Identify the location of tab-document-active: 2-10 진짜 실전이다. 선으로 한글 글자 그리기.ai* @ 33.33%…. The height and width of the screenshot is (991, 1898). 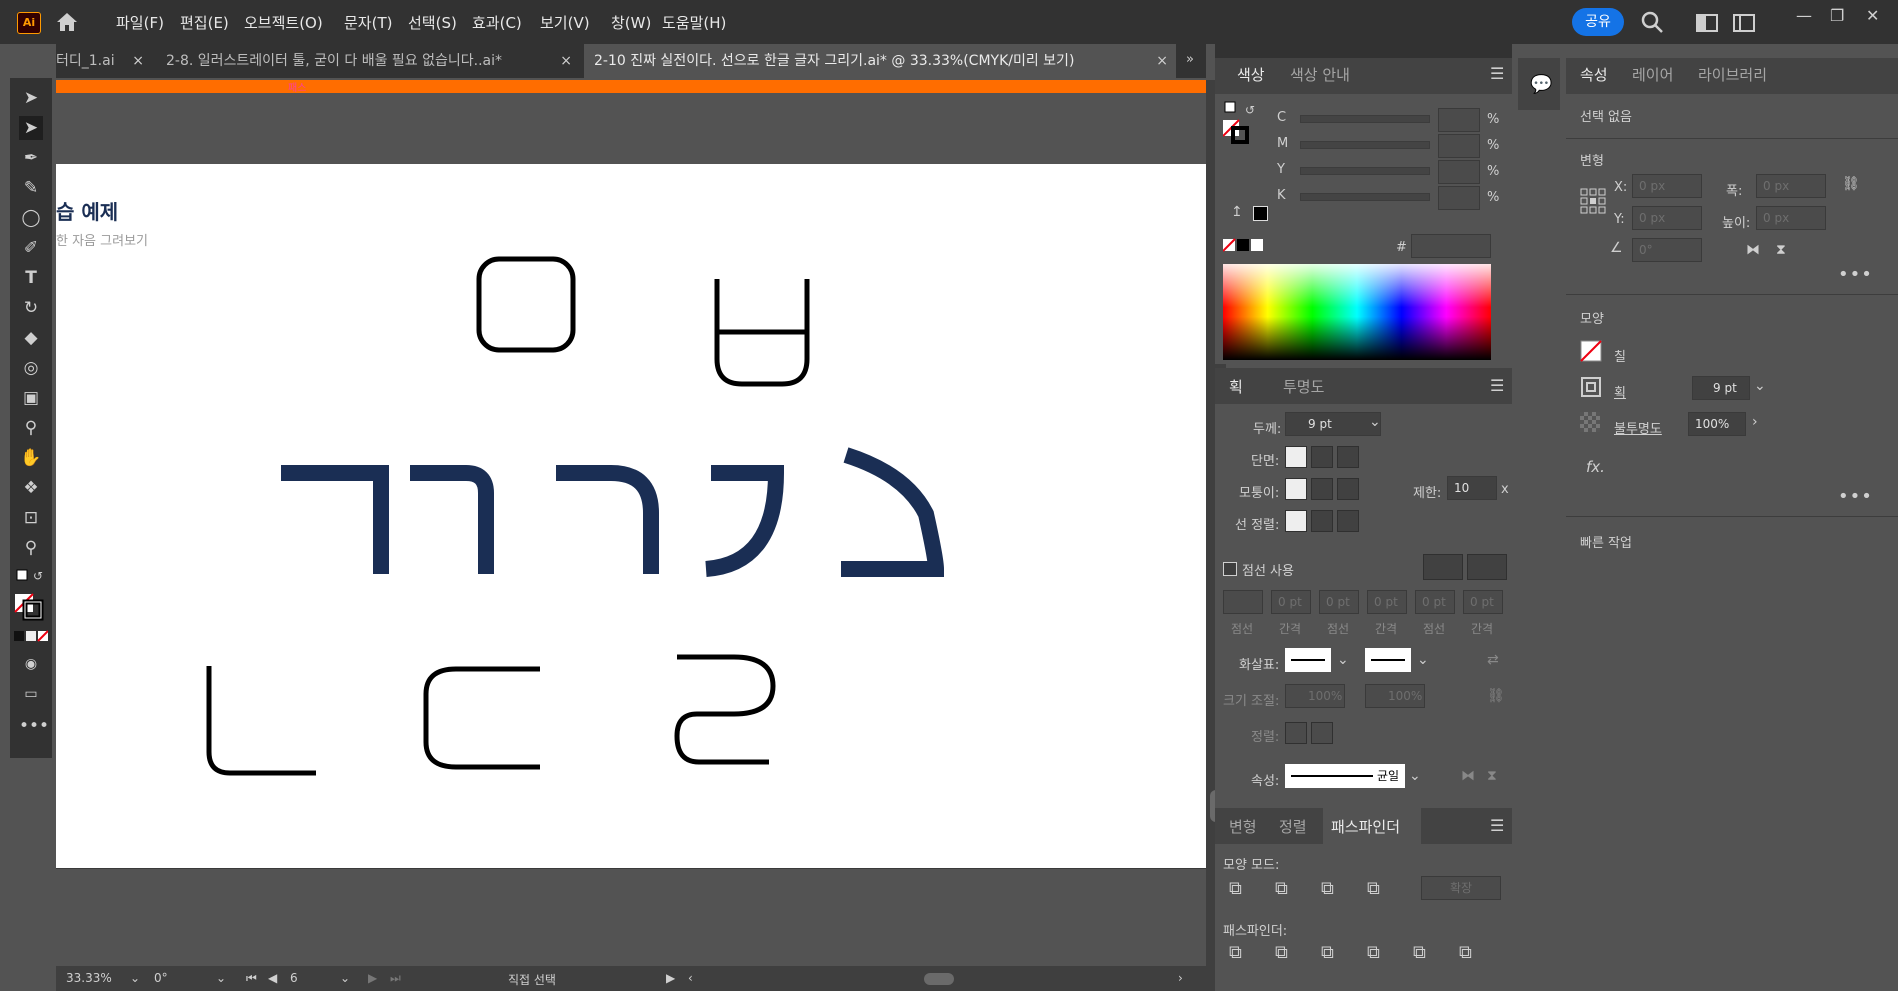
(880, 61).